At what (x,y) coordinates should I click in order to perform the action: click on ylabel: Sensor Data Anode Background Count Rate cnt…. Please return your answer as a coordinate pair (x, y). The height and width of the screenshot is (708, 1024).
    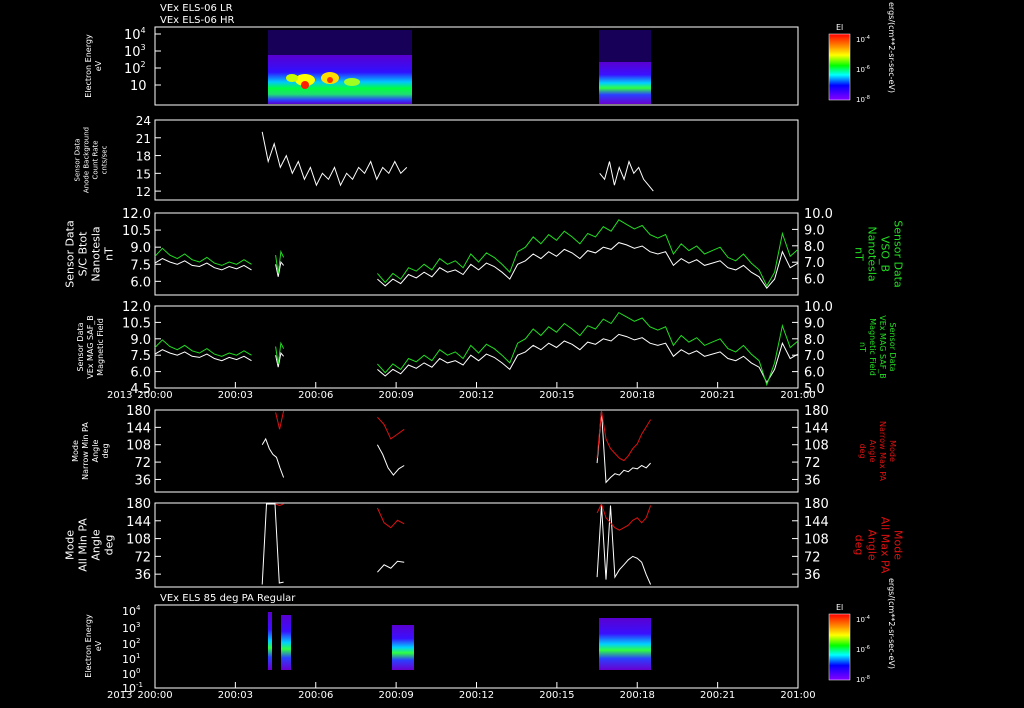
    Looking at the image, I should click on (91, 160).